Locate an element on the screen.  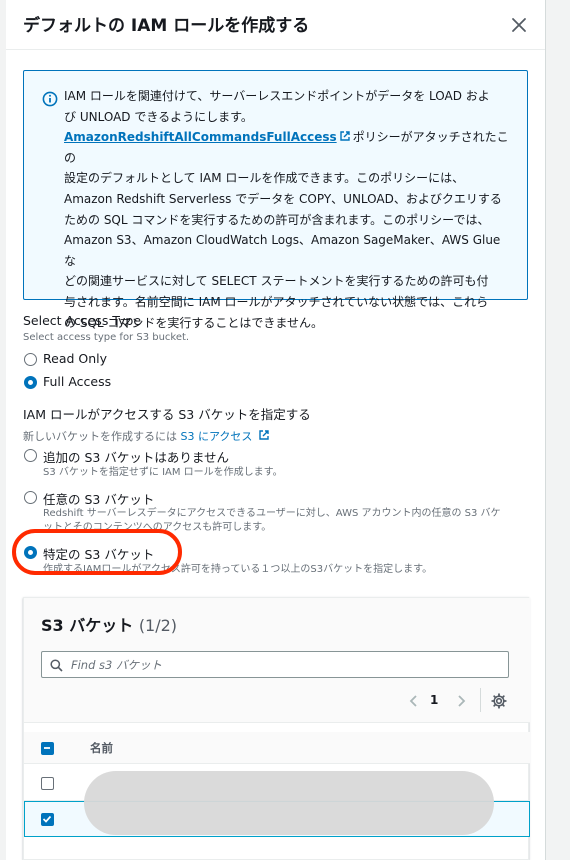
info-line: どの関連サービスに対して SELECT ステートメントを実行するための許可も付 is located at coordinates (276, 281).